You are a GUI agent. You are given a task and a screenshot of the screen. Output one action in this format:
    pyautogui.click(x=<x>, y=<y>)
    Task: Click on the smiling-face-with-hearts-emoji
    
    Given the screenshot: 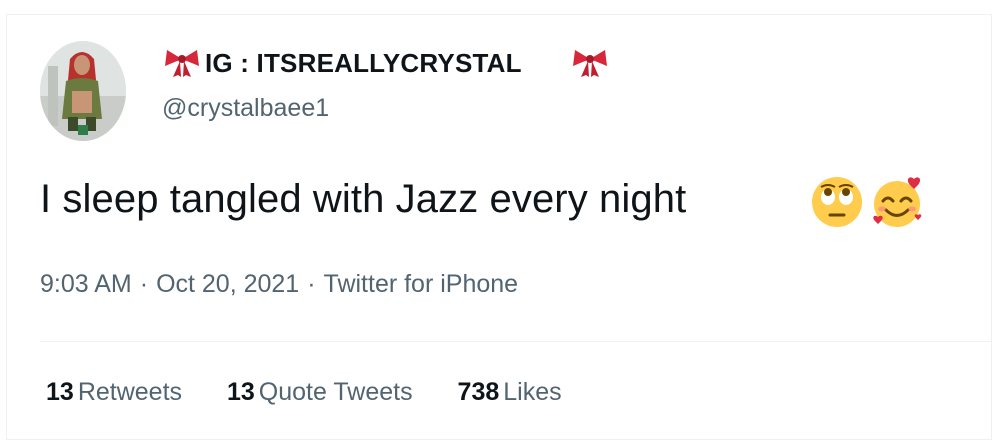 What is the action you would take?
    pyautogui.click(x=897, y=202)
    